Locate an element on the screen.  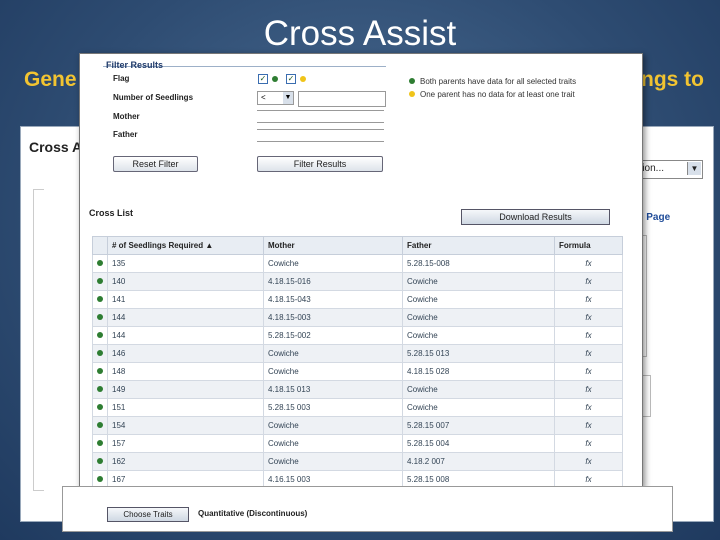
column-header-seedlings: # of Seedlings Required ▲ is located at coordinates (185, 245).